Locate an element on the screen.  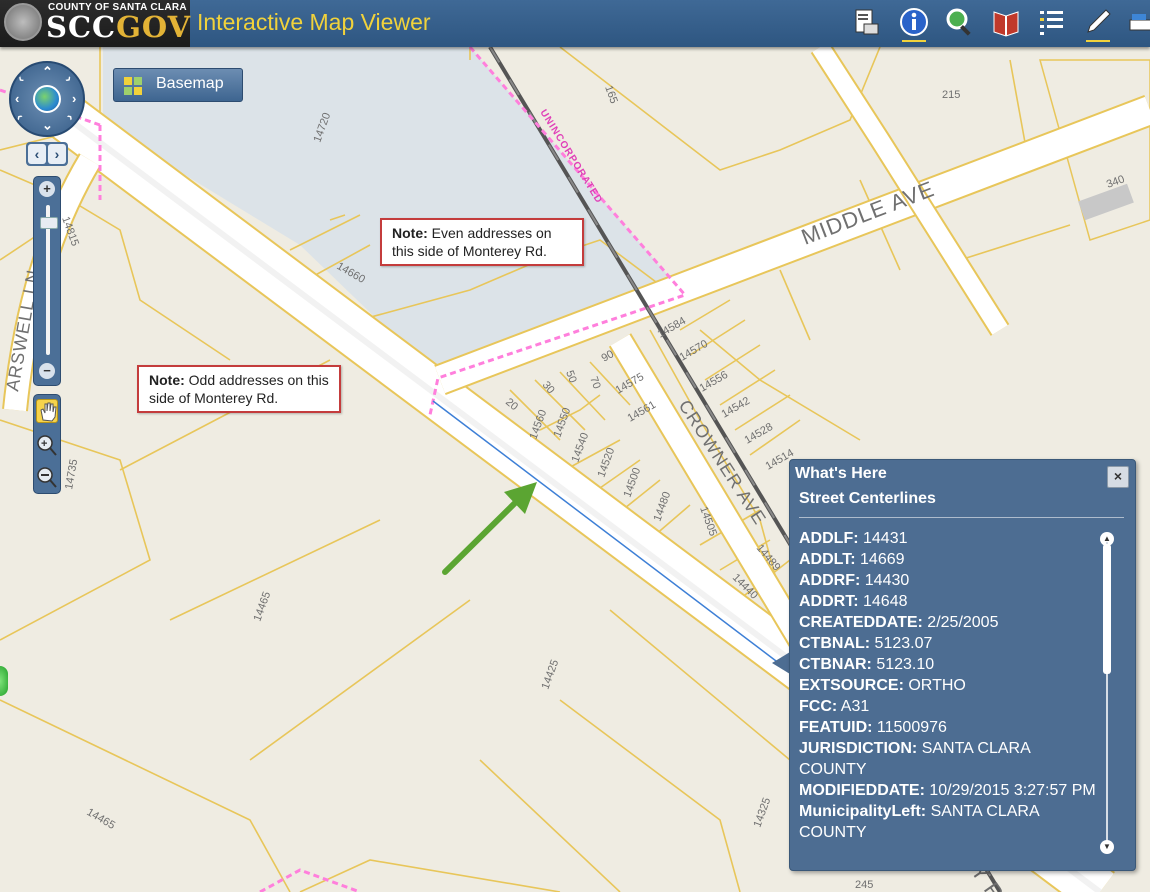
zoom-out-button: − is located at coordinates (47, 371).